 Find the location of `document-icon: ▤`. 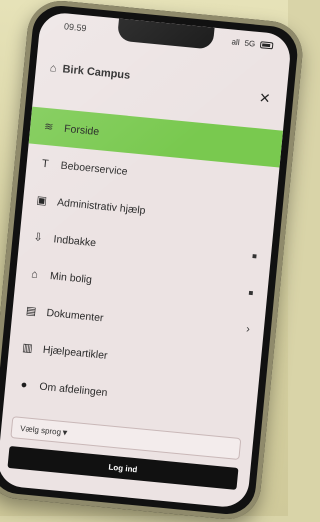

document-icon: ▤ is located at coordinates (31, 311).